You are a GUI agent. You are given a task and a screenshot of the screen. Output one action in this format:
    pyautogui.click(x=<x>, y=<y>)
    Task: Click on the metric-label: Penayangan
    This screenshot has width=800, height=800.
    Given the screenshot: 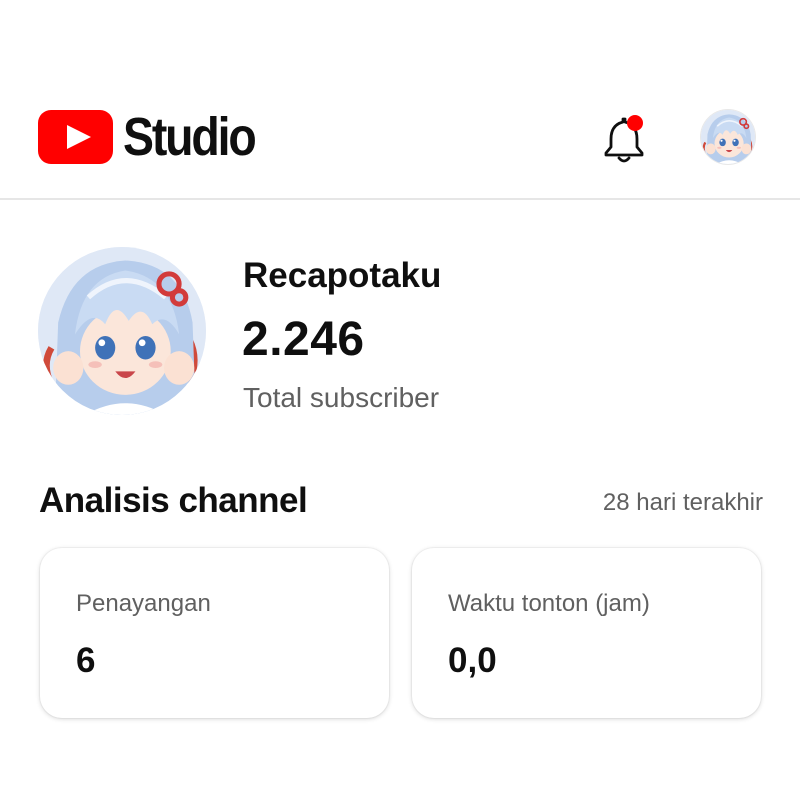 What is the action you would take?
    pyautogui.click(x=143, y=603)
    